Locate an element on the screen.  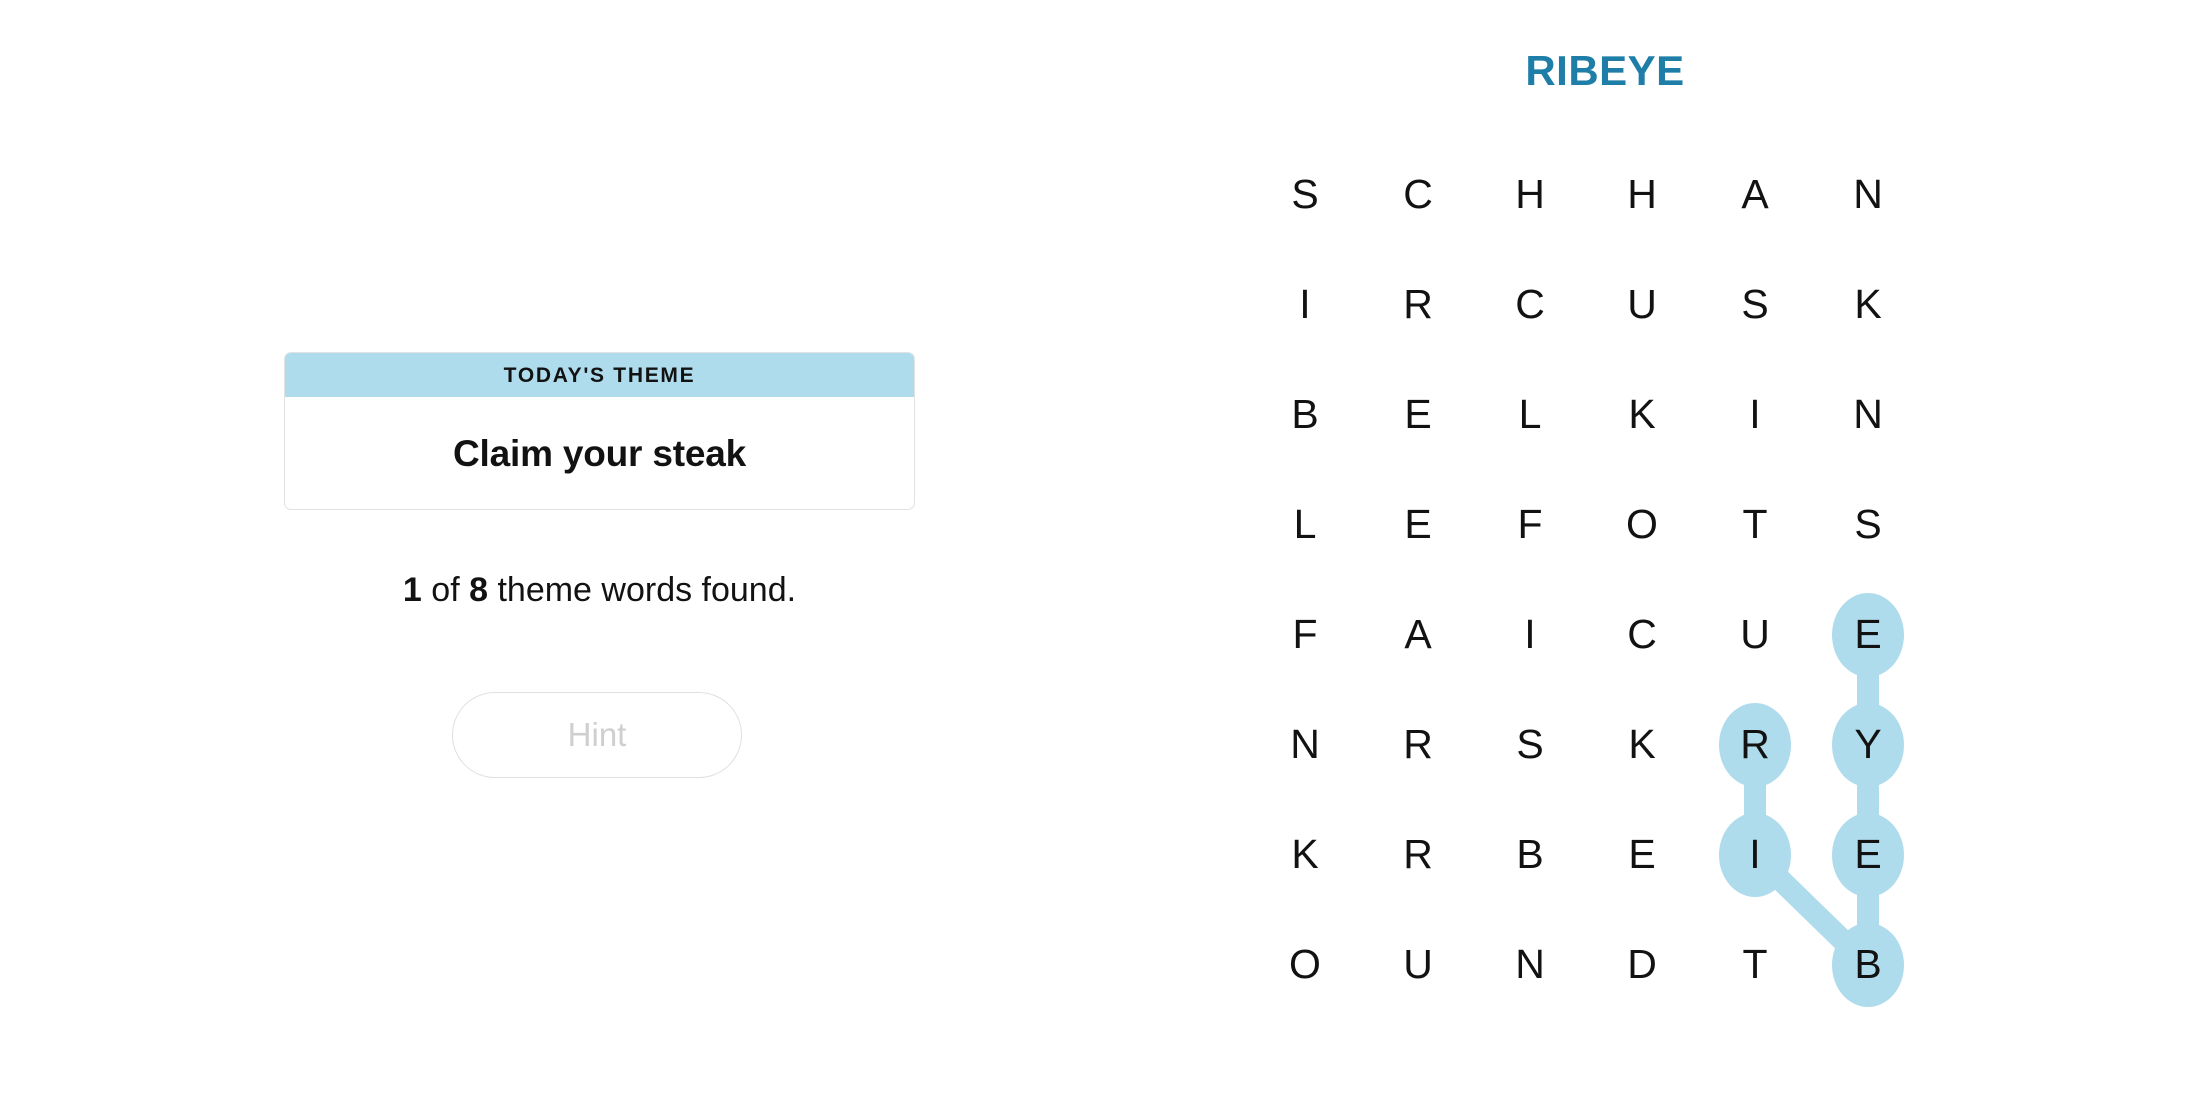
letter-cell: D is located at coordinates (1642, 965).